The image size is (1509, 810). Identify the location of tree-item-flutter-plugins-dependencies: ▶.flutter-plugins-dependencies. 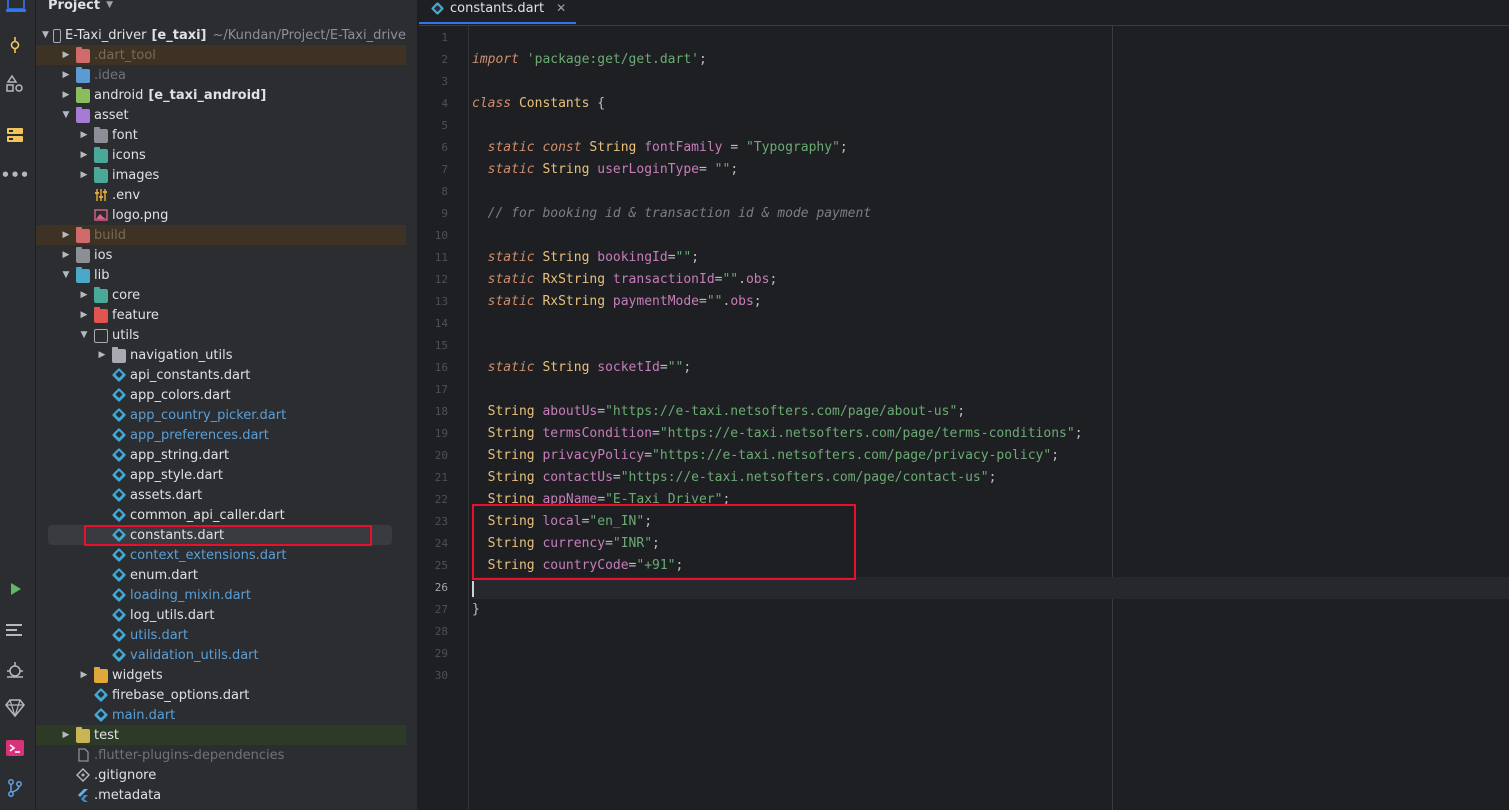
(221, 755).